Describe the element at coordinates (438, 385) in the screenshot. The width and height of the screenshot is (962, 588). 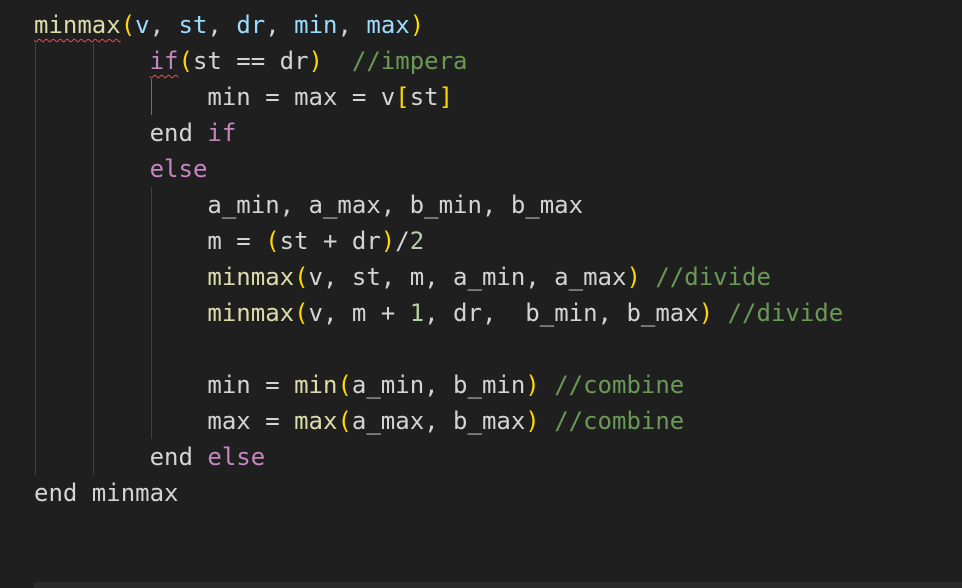
I see `code-token: a_min, b_min` at that location.